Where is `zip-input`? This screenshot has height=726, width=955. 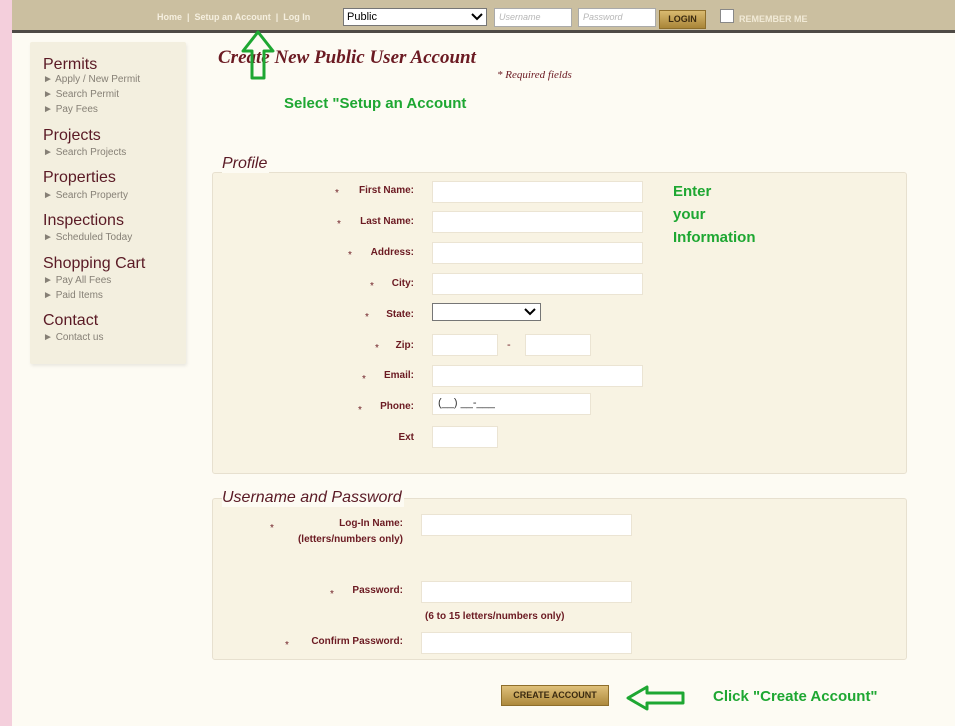
zip-input is located at coordinates (465, 345).